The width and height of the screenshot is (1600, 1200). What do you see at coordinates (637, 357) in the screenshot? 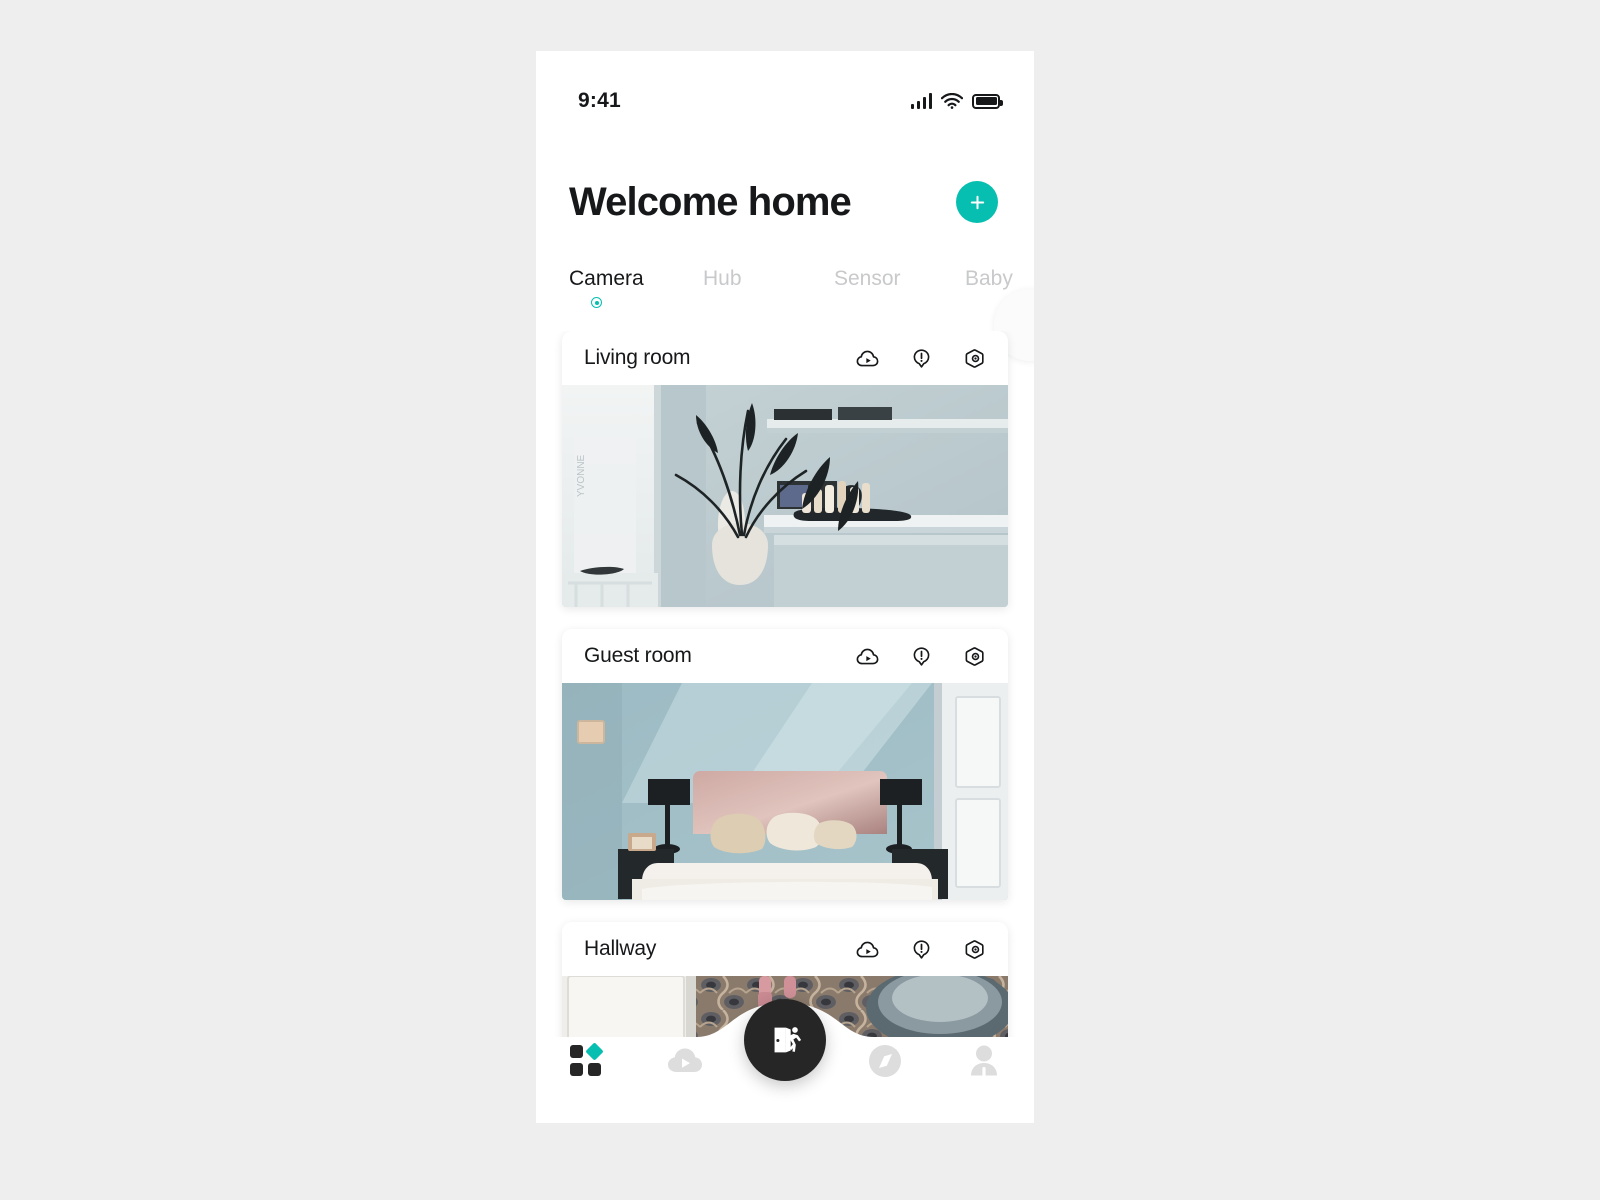
I see `card-title: Living room` at bounding box center [637, 357].